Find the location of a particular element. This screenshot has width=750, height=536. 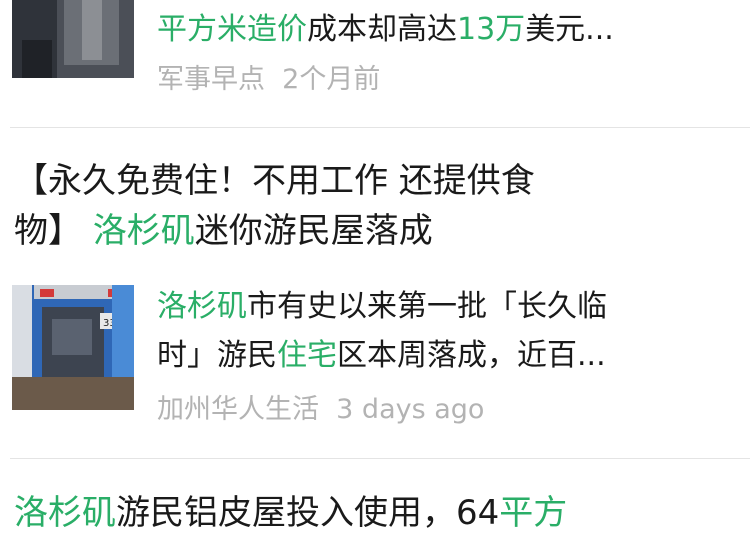

result-source: 加州华人生活 is located at coordinates (238, 409).